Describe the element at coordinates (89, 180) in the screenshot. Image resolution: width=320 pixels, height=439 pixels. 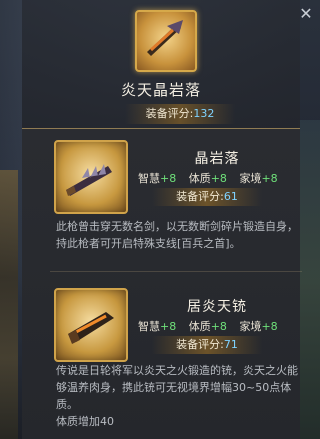
I see `spiked-sword-art` at that location.